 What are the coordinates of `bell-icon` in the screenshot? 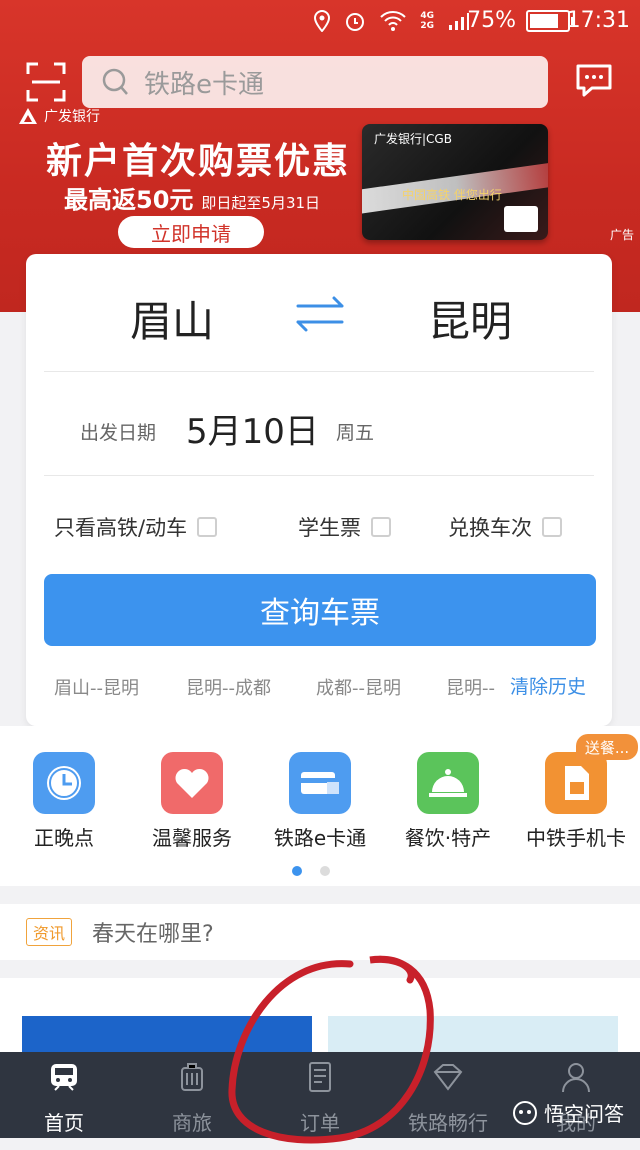 It's located at (448, 783).